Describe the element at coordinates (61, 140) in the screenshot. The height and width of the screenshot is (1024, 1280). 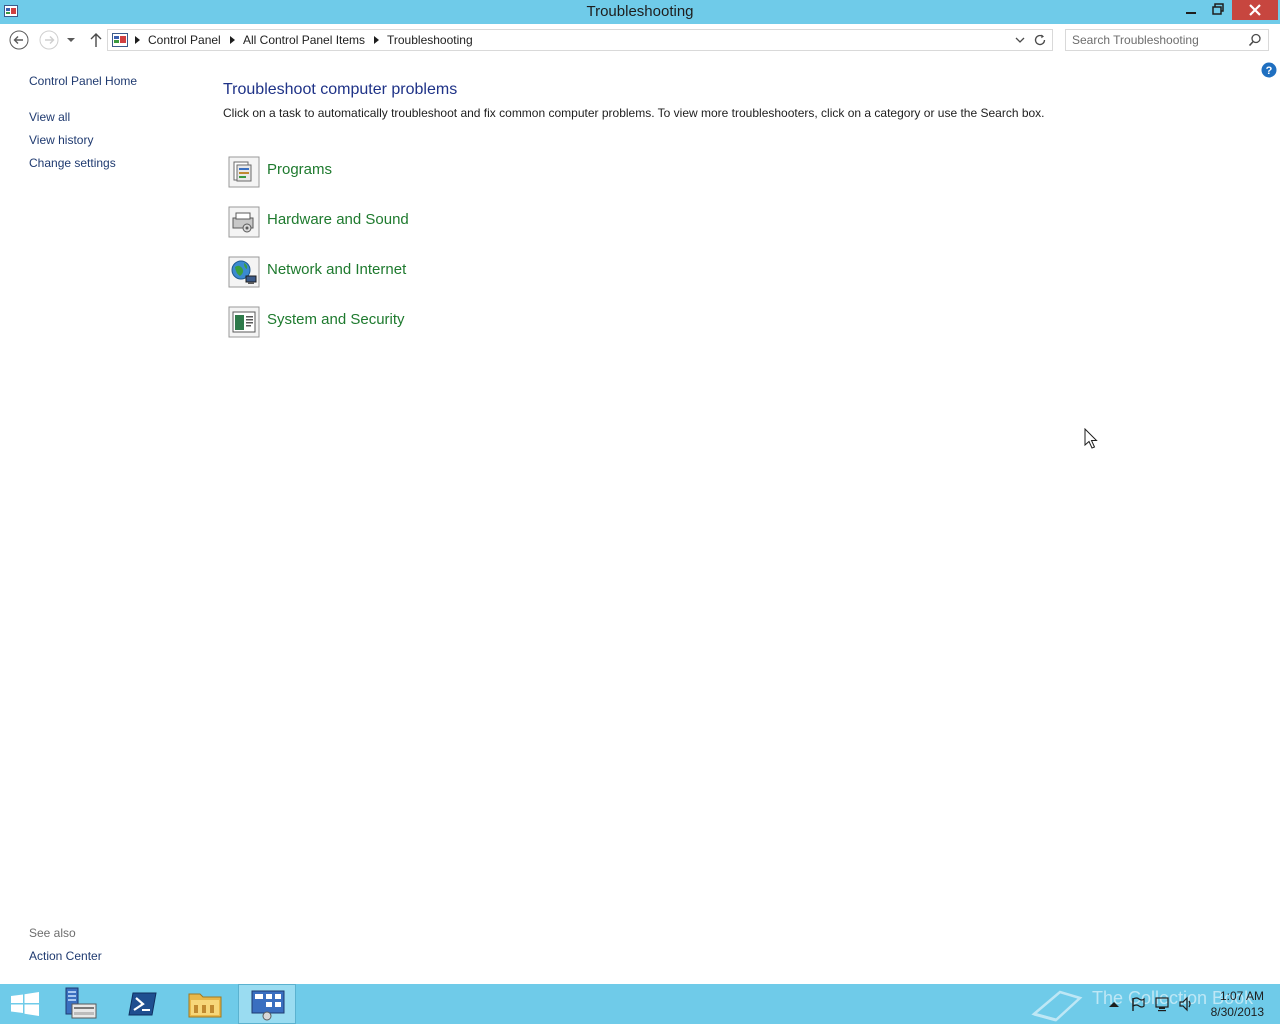
I see `view-history-link: View history` at that location.